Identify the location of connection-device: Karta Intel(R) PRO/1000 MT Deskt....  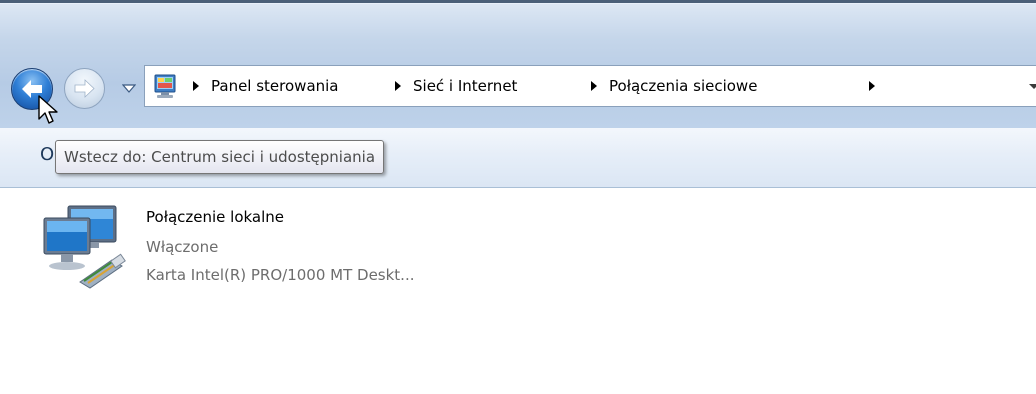
(280, 275).